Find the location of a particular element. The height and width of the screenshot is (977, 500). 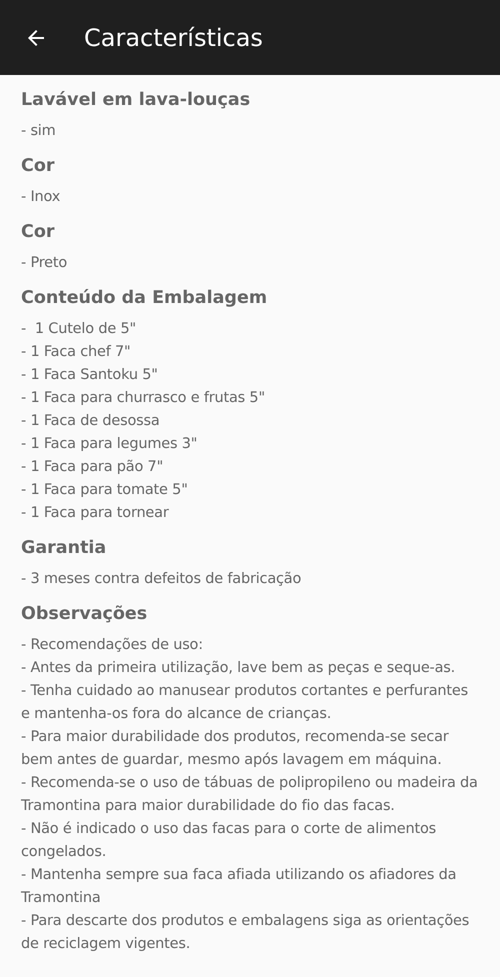

section-heading: Lavável em lava-louças is located at coordinates (136, 100).